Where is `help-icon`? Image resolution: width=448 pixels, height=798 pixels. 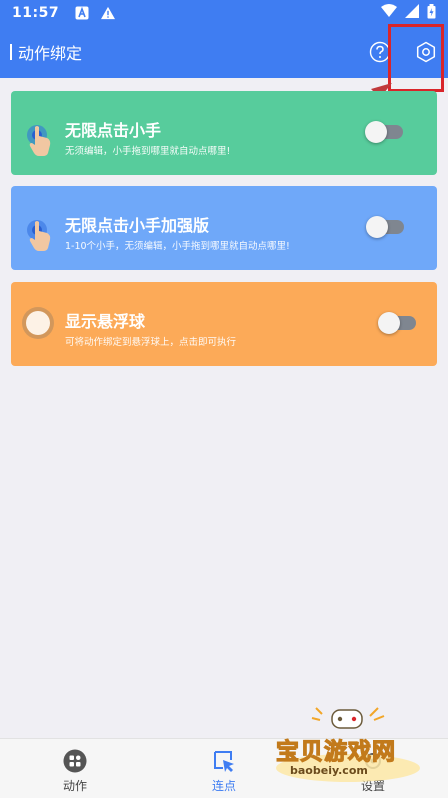 help-icon is located at coordinates (380, 52).